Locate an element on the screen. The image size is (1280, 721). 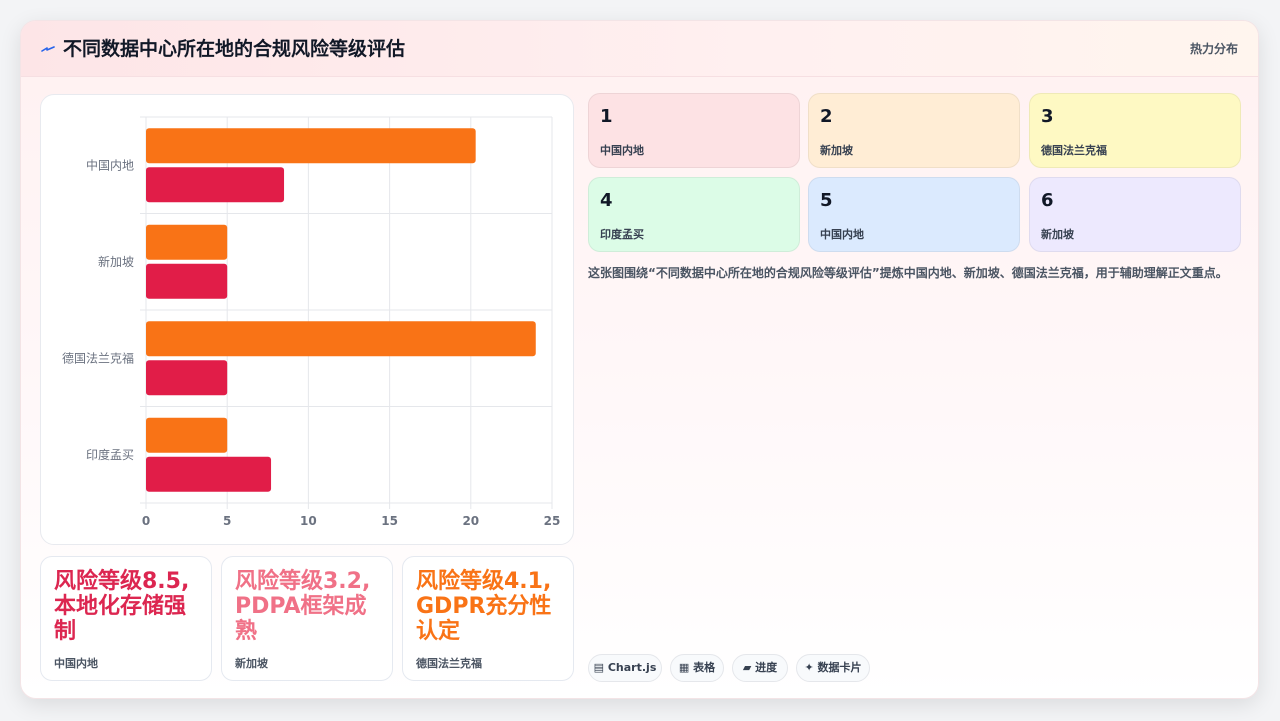
tile-label: 印度孟买 is located at coordinates (622, 234).